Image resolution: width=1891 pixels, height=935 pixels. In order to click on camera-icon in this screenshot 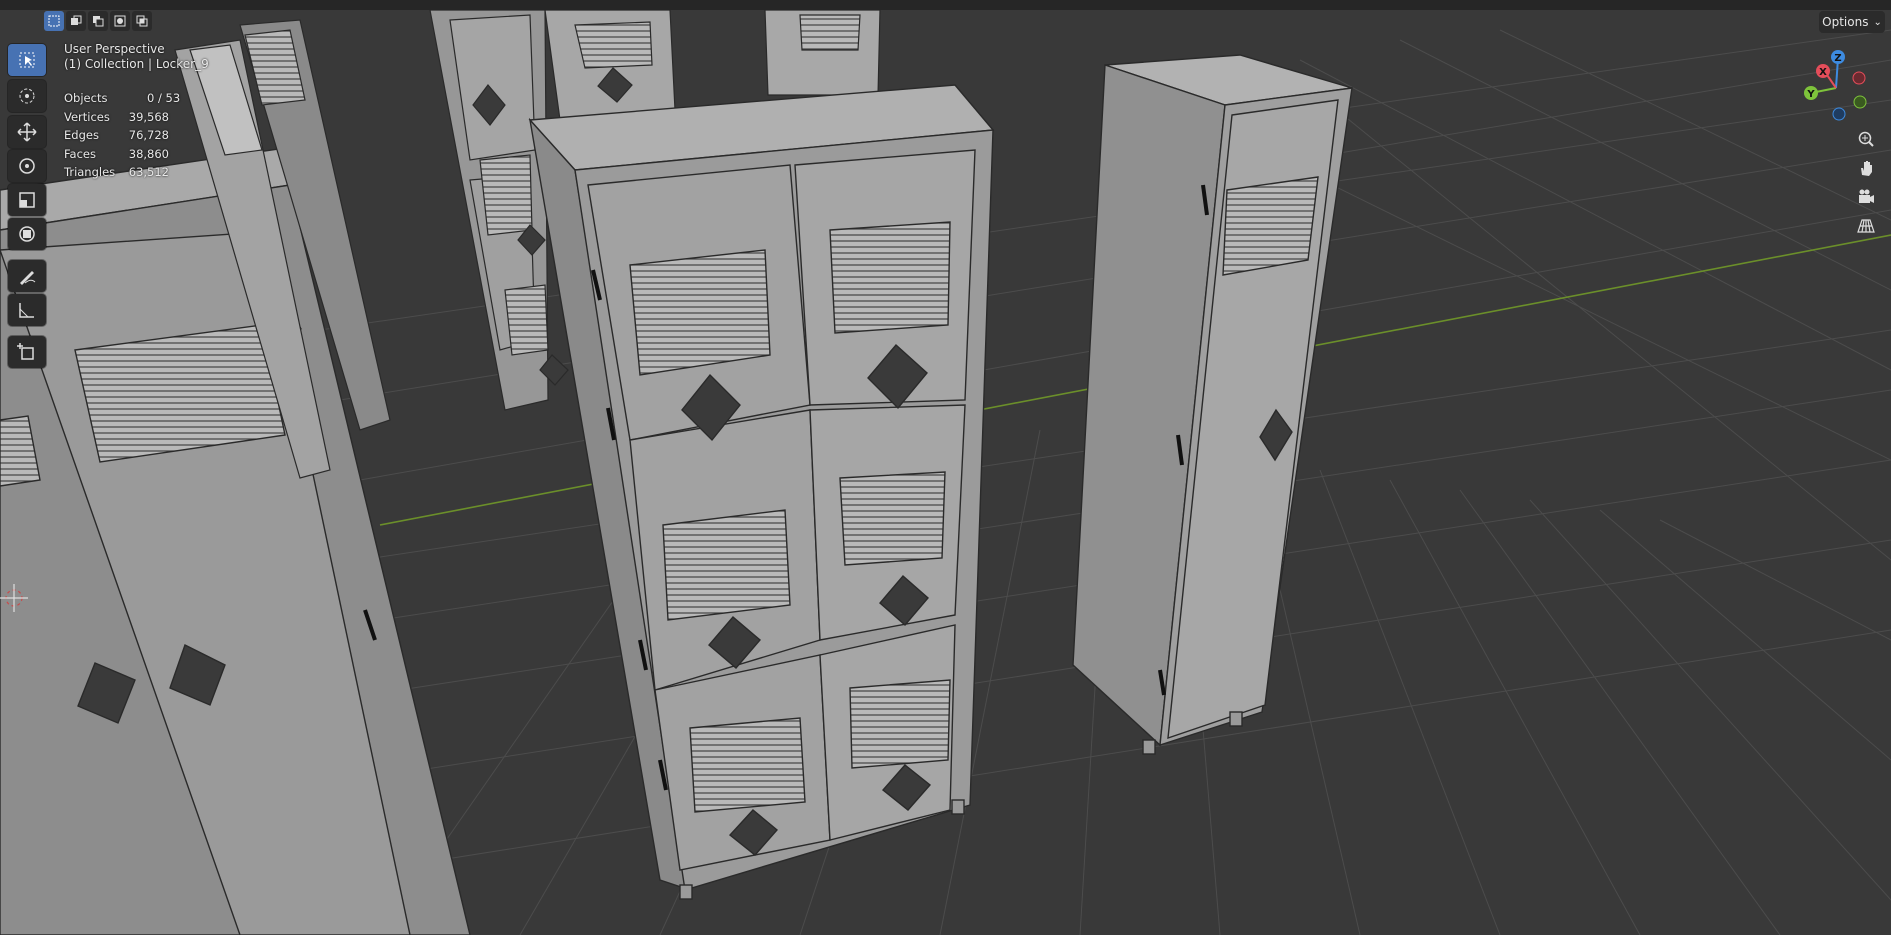, I will do `click(1866, 197)`.